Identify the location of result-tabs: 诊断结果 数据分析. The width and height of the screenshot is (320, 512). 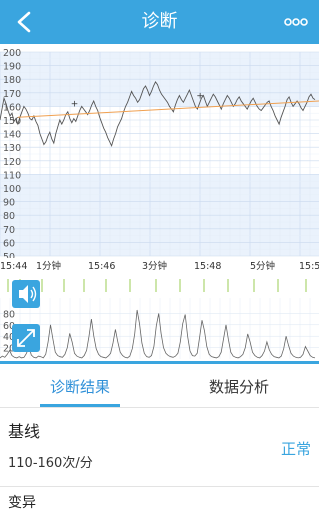
(159, 386).